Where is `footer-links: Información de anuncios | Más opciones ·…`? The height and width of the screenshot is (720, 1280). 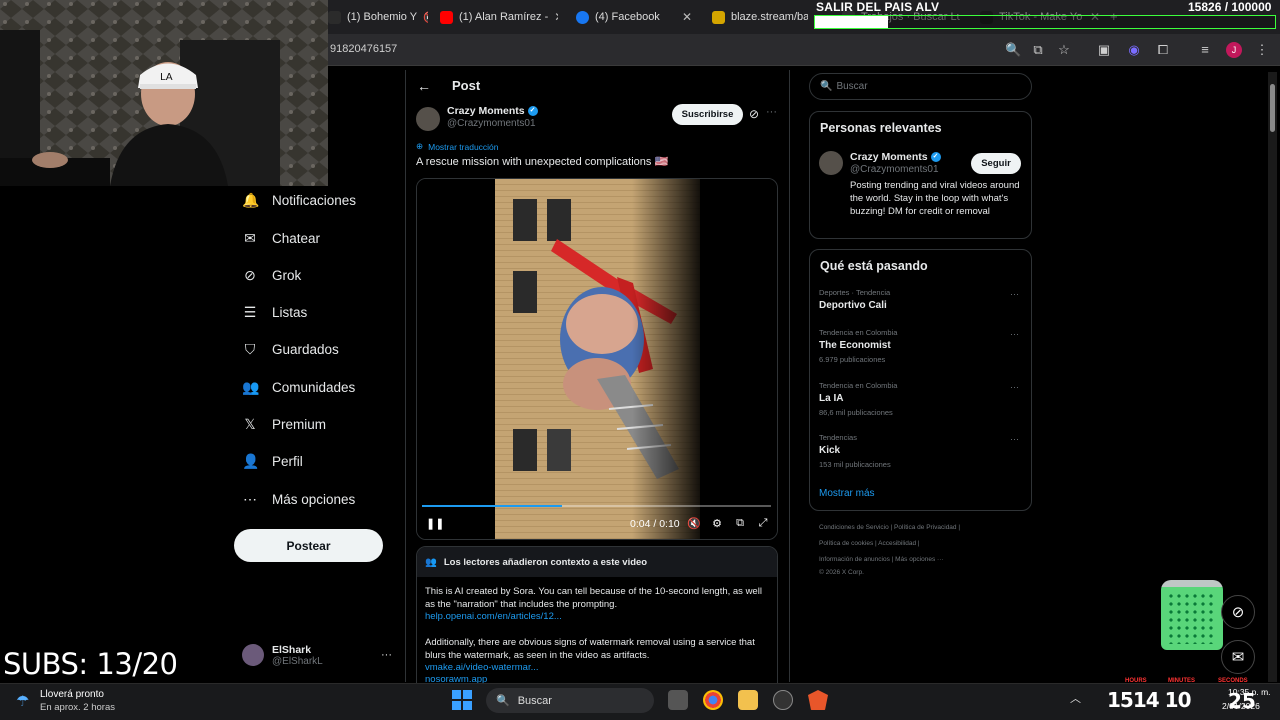
footer-links: Información de anuncios | Más opciones ·… is located at coordinates (881, 559).